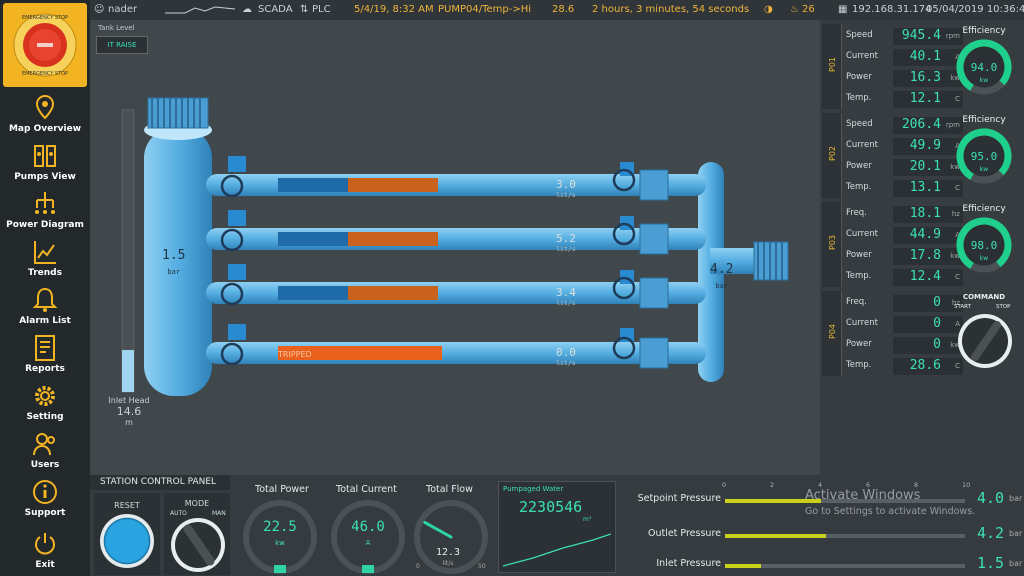 Image resolution: width=1024 pixels, height=576 pixels. What do you see at coordinates (448, 563) in the screenshot?
I see `total-flow-unit: lit/s` at bounding box center [448, 563].